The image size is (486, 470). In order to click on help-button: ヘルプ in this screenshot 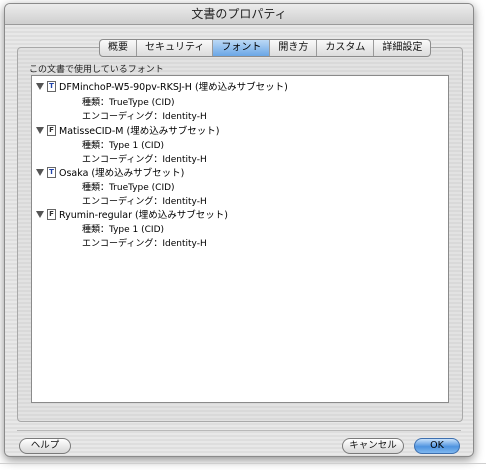, I will do `click(45, 446)`.